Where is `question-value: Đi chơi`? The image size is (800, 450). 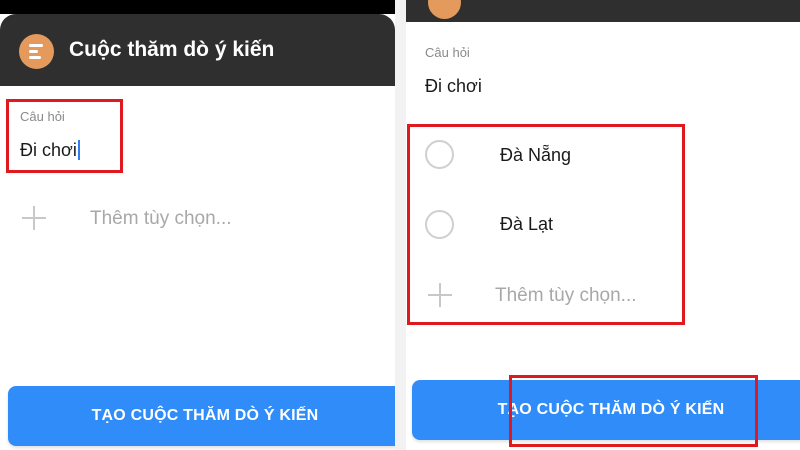 question-value: Đi chơi is located at coordinates (48, 150).